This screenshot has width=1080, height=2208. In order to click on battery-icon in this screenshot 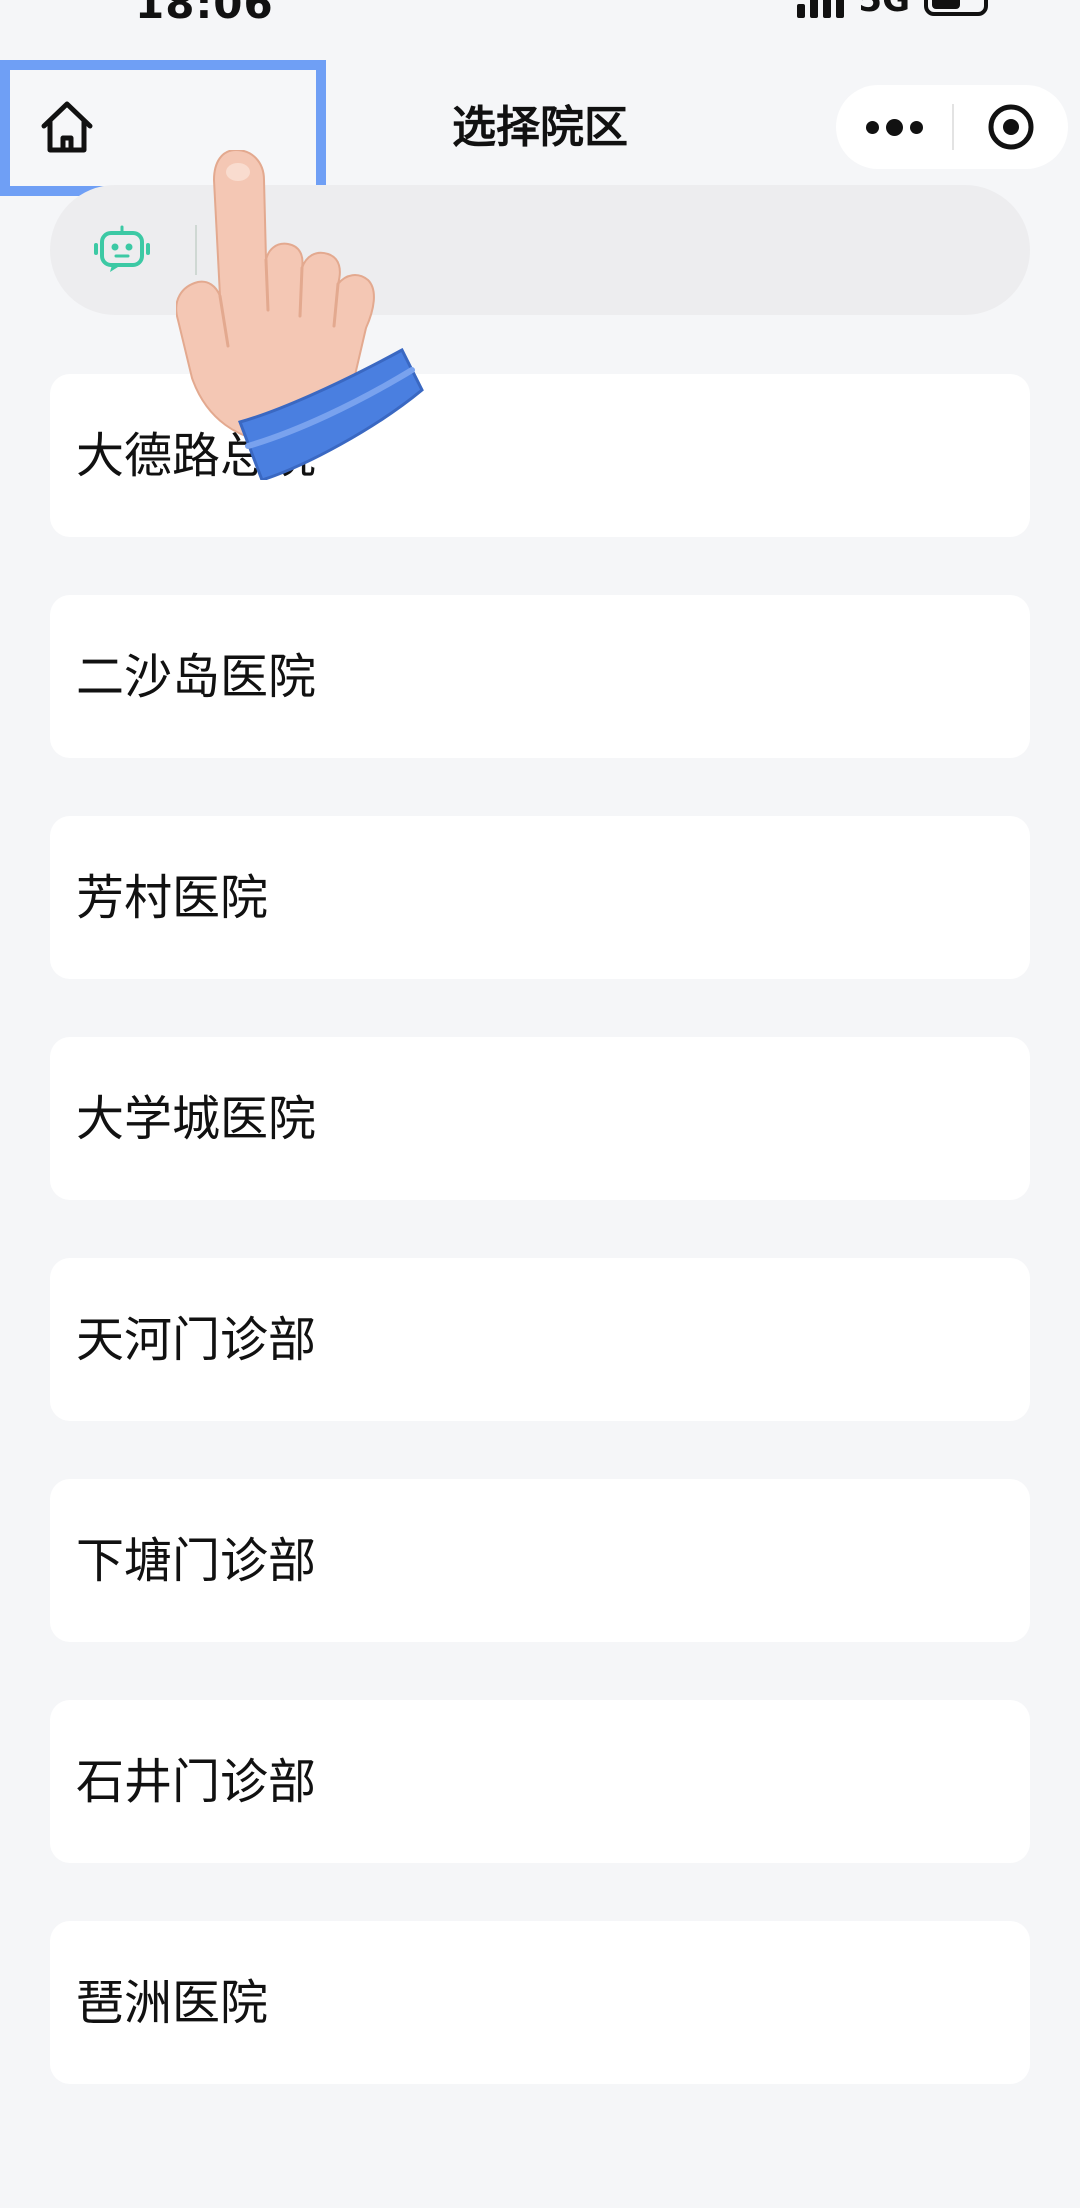, I will do `click(956, 8)`.